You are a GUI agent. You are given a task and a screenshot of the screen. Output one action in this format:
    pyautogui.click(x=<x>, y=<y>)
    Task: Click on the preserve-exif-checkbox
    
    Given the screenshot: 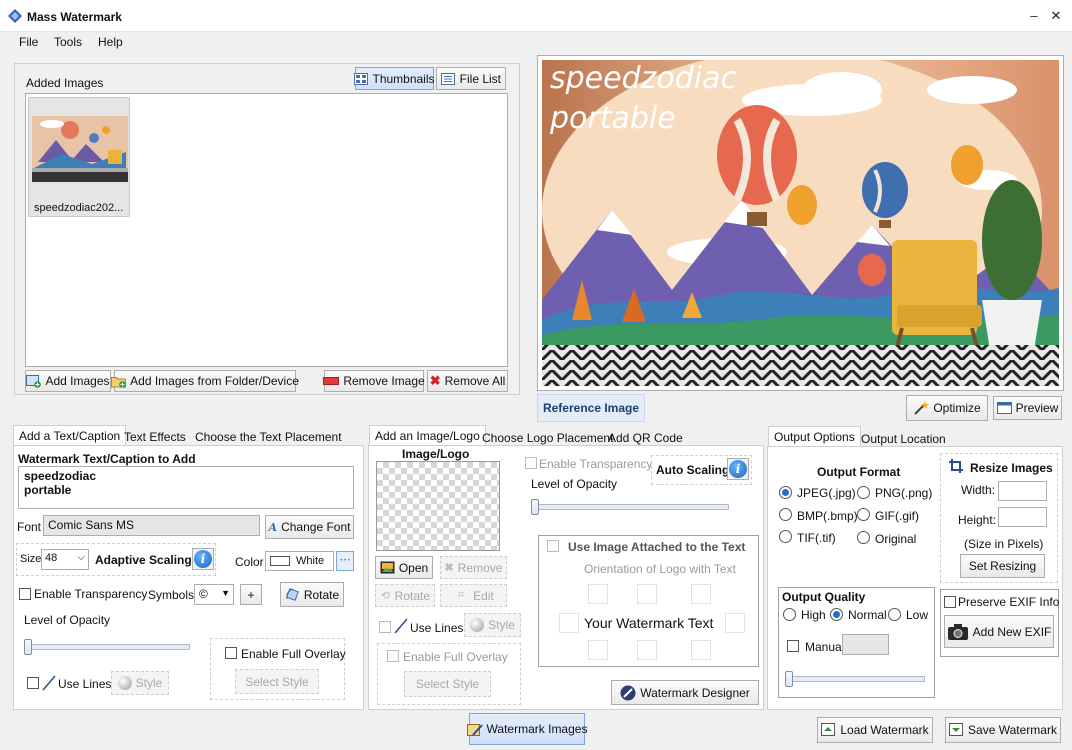 What is the action you would take?
    pyautogui.click(x=950, y=602)
    